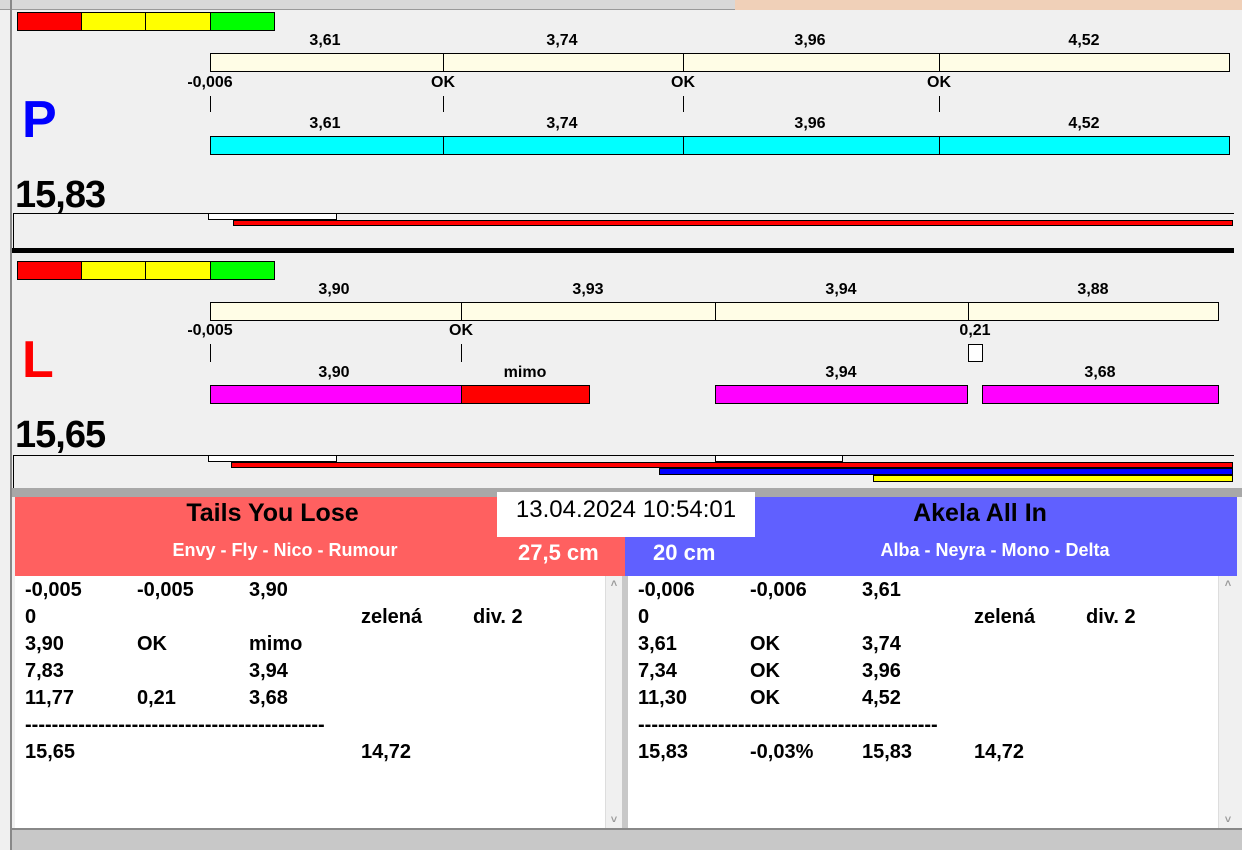  I want to click on left-team-dogs: Envy - Fly - Nico - Rumour, so click(285, 550).